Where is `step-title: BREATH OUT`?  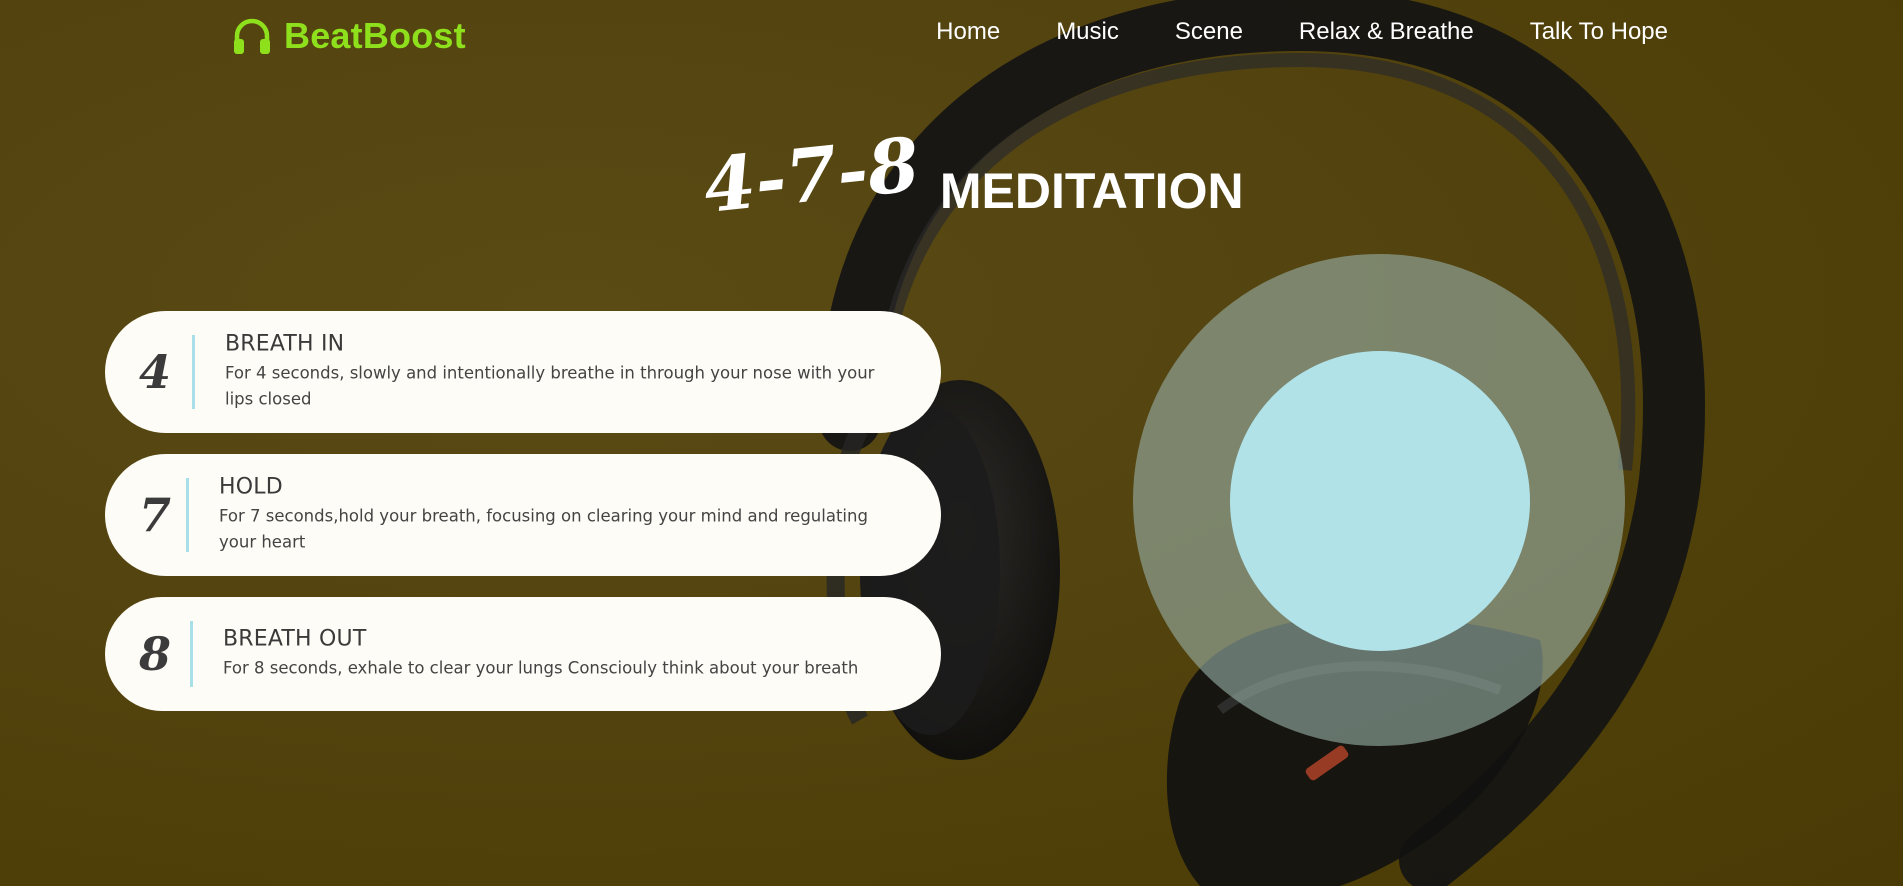 step-title: BREATH OUT is located at coordinates (295, 639).